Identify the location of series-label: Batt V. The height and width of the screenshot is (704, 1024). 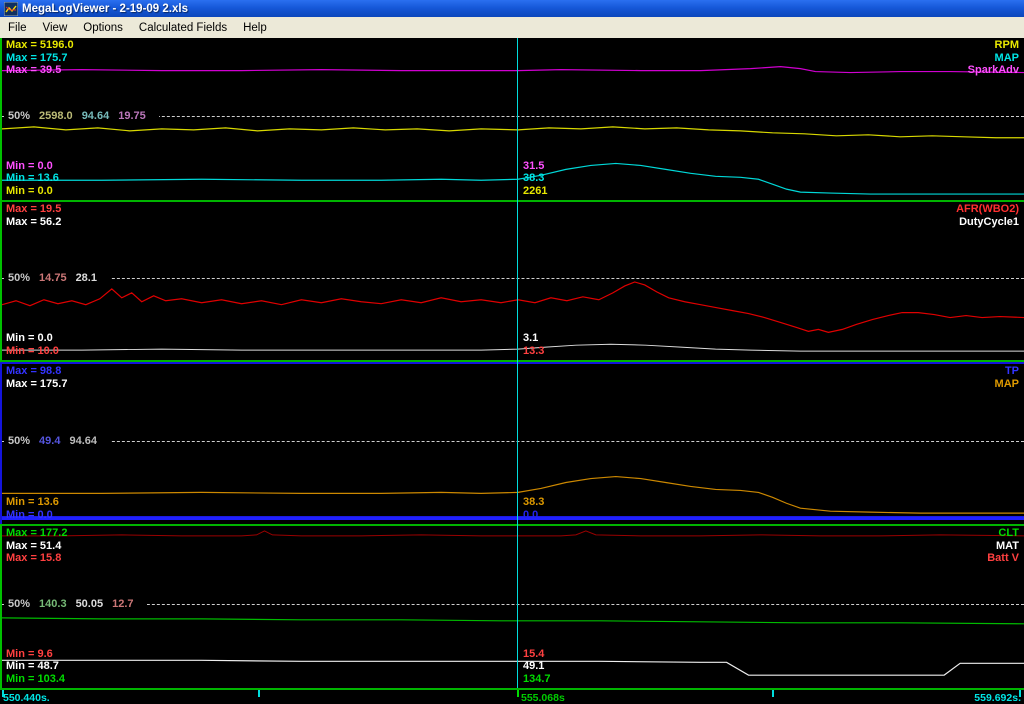
(1003, 558).